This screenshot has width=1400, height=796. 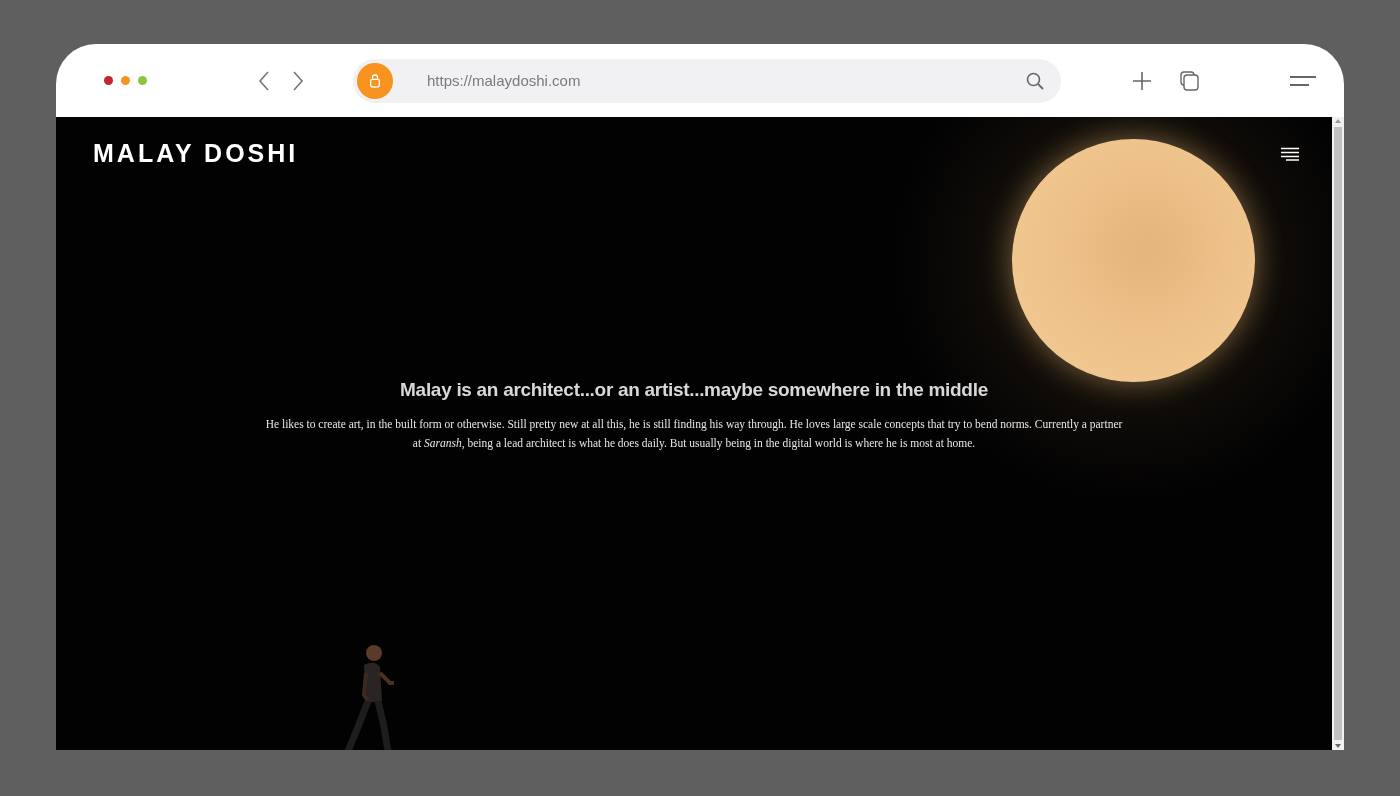 I want to click on scrollbar, so click(x=1338, y=433).